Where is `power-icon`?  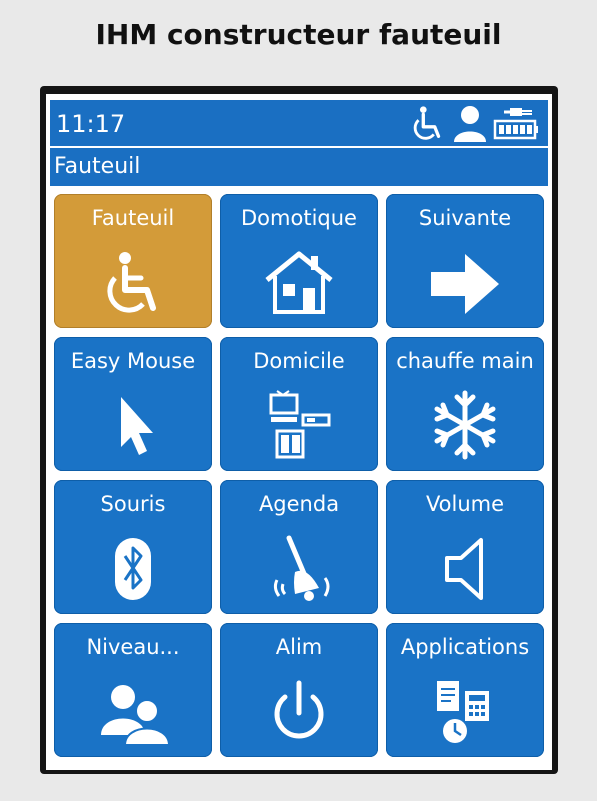
power-icon is located at coordinates (299, 711).